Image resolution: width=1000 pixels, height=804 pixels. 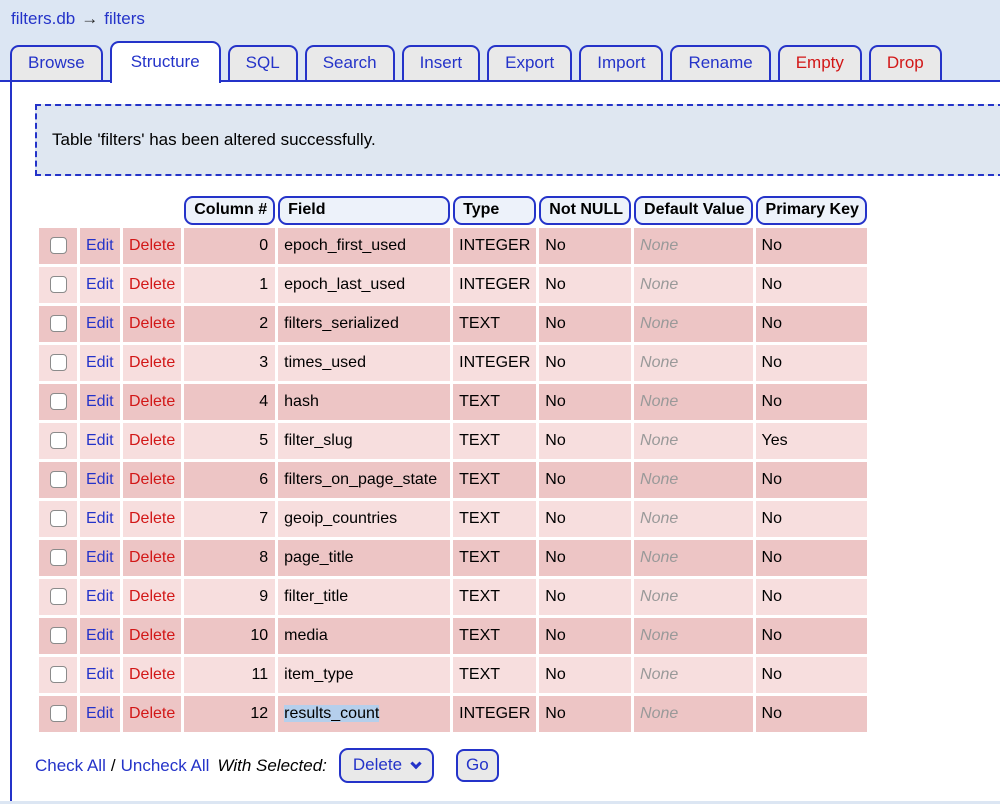 I want to click on breadcrumb-db-link: filters.db, so click(x=43, y=18).